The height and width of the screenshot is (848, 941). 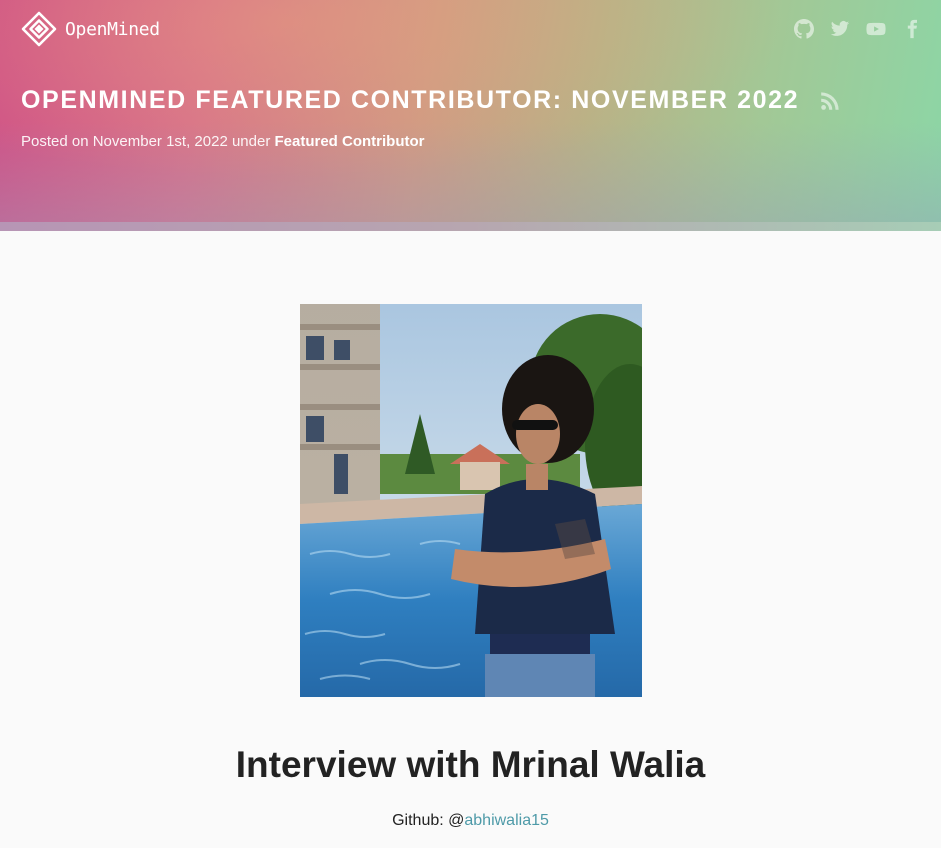 What do you see at coordinates (112, 29) in the screenshot?
I see `brand-name: OpenMined` at bounding box center [112, 29].